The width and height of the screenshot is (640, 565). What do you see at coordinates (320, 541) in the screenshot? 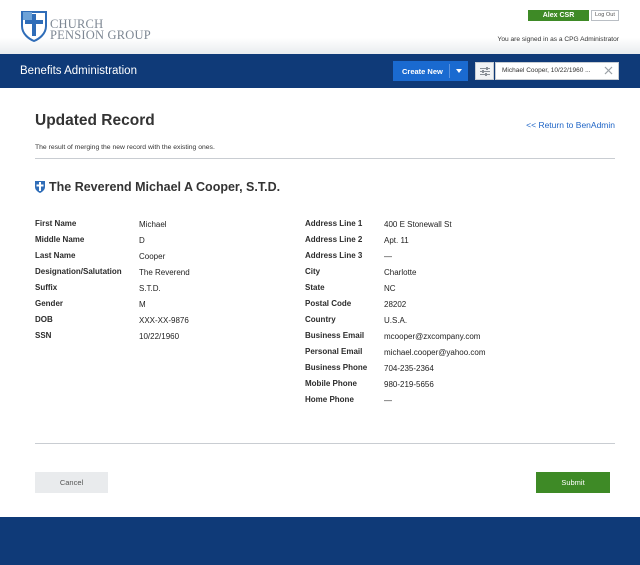
I see `footer` at bounding box center [320, 541].